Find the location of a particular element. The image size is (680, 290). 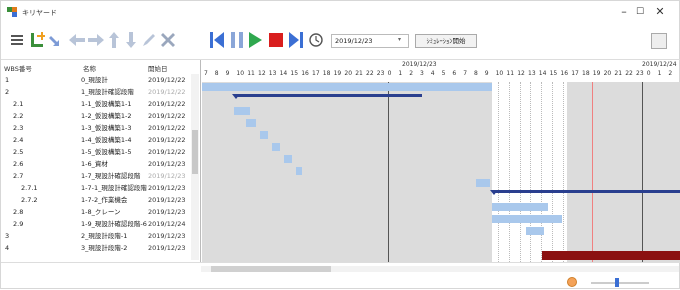

clock-icon is located at coordinates (315, 40).